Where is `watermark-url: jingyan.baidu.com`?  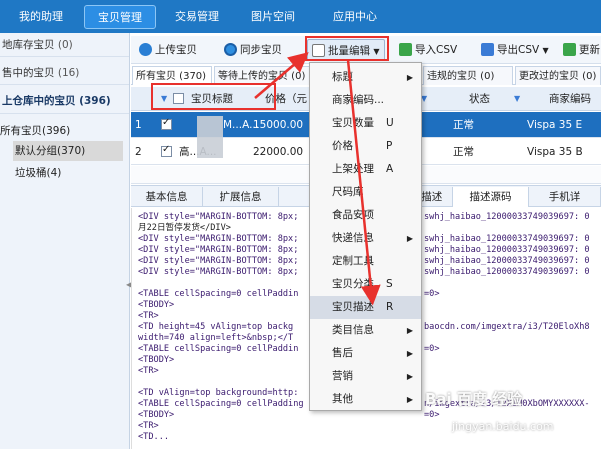 watermark-url: jingyan.baidu.com is located at coordinates (503, 426).